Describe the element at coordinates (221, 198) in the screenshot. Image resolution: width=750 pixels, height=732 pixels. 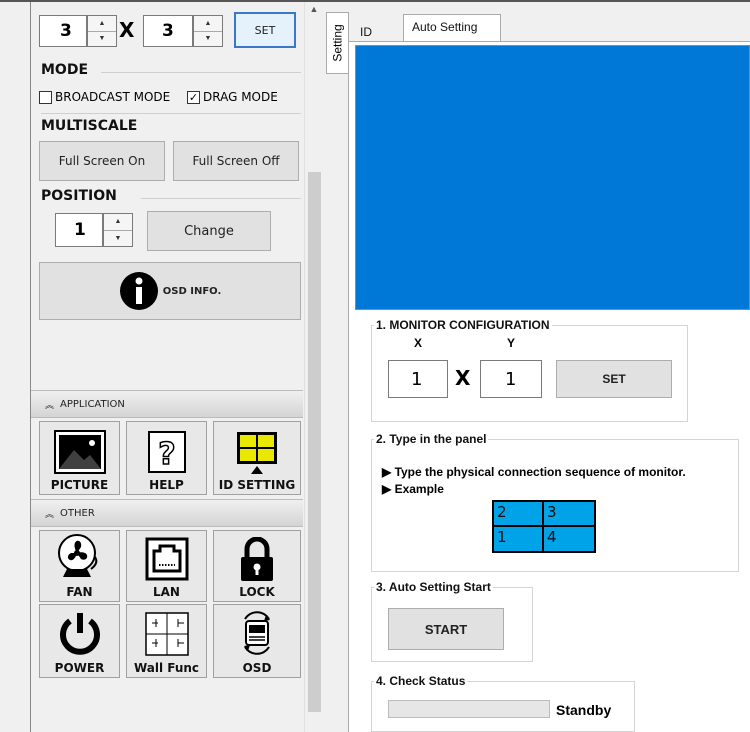
I see `position-divider` at that location.